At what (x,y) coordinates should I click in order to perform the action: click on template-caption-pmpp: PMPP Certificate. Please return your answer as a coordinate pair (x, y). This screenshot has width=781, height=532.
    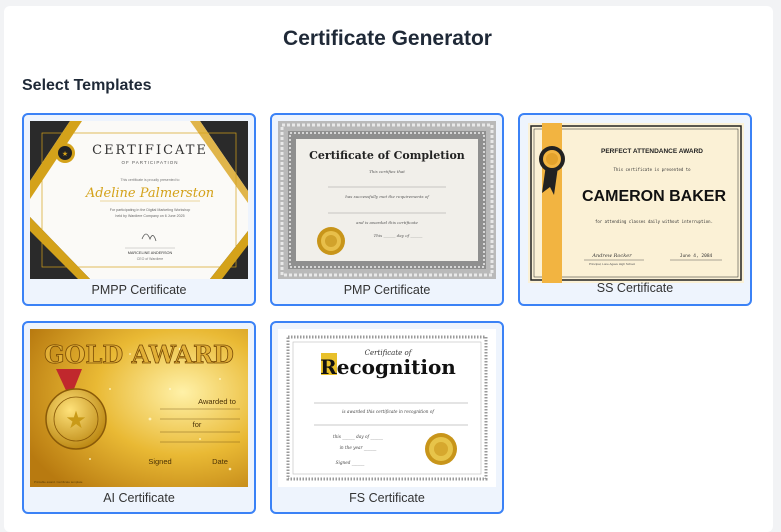
    Looking at the image, I should click on (139, 290).